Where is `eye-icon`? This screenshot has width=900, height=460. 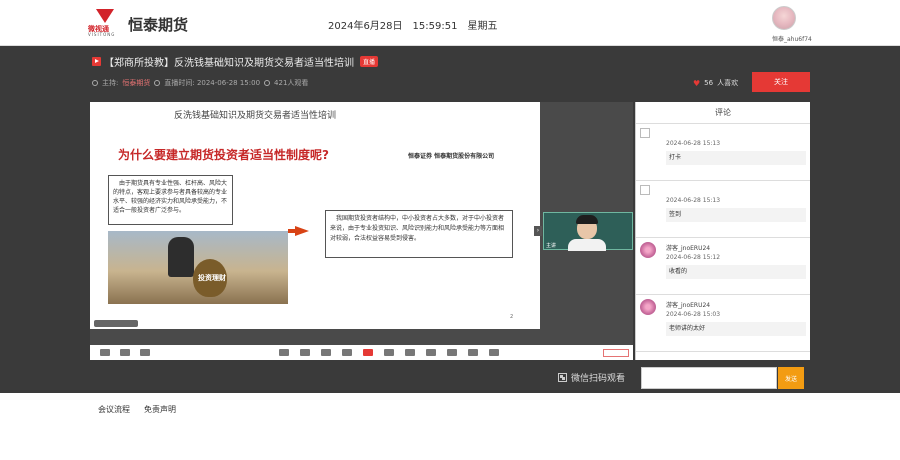
eye-icon is located at coordinates (267, 83).